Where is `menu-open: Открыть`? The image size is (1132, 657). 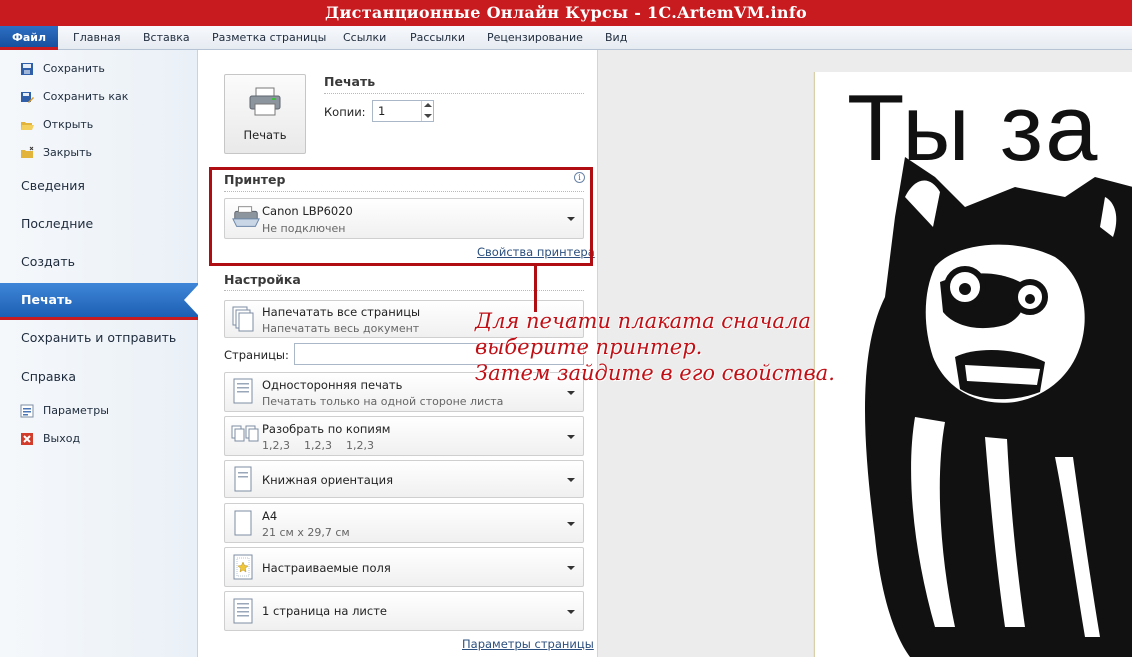 menu-open: Открыть is located at coordinates (99, 125).